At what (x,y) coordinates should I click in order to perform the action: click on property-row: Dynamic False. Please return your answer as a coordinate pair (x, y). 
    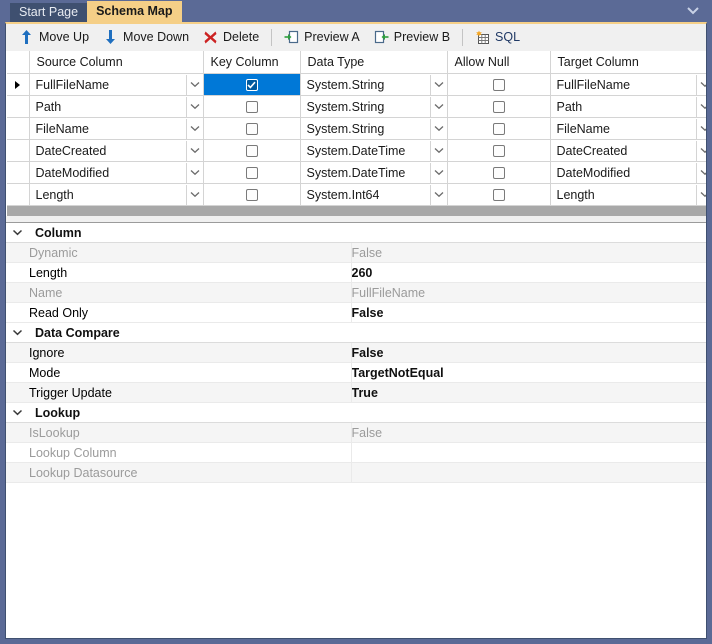
    Looking at the image, I should click on (356, 252).